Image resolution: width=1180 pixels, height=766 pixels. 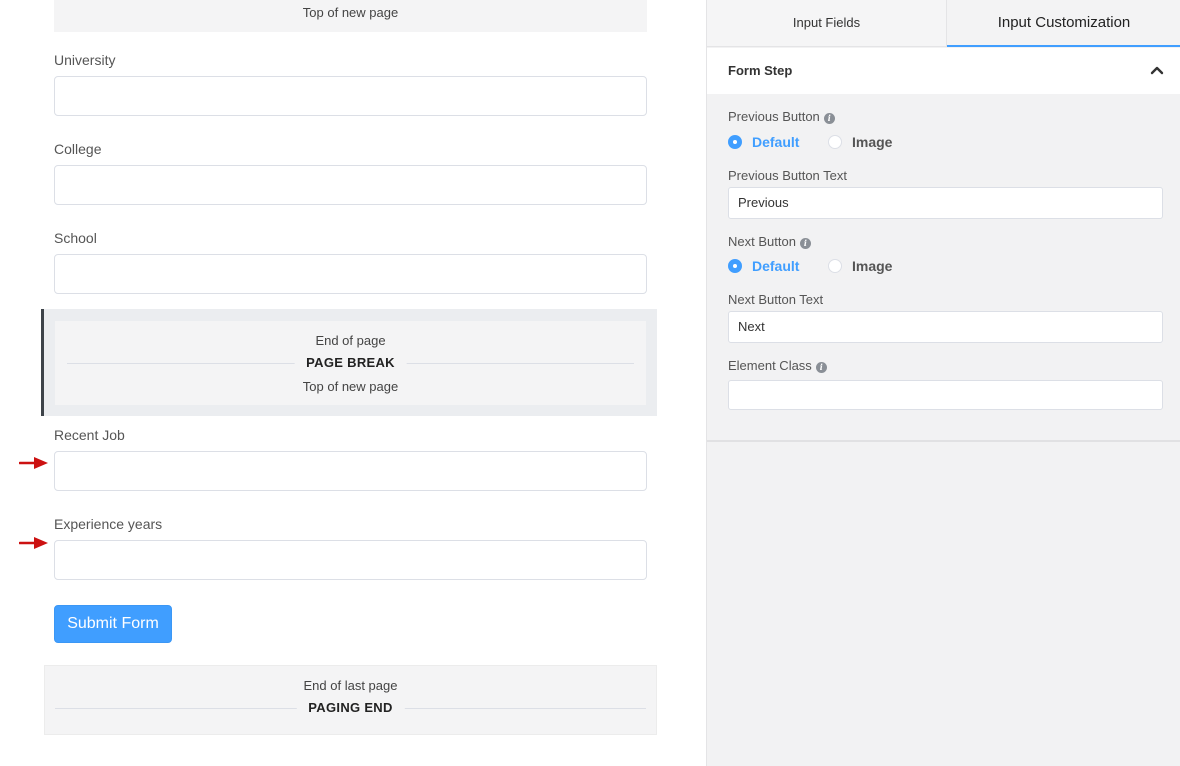 What do you see at coordinates (350, 274) in the screenshot?
I see `school-input` at bounding box center [350, 274].